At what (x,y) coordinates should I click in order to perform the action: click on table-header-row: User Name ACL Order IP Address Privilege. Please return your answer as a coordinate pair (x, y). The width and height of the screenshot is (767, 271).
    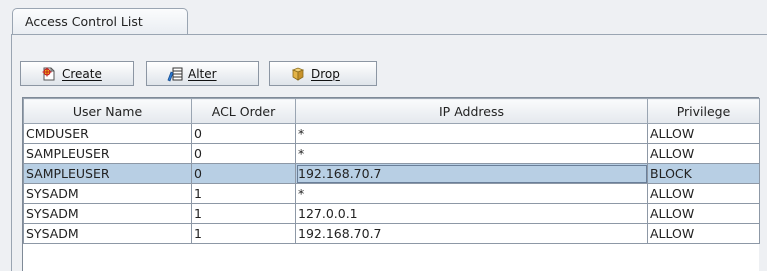
    Looking at the image, I should click on (391, 111).